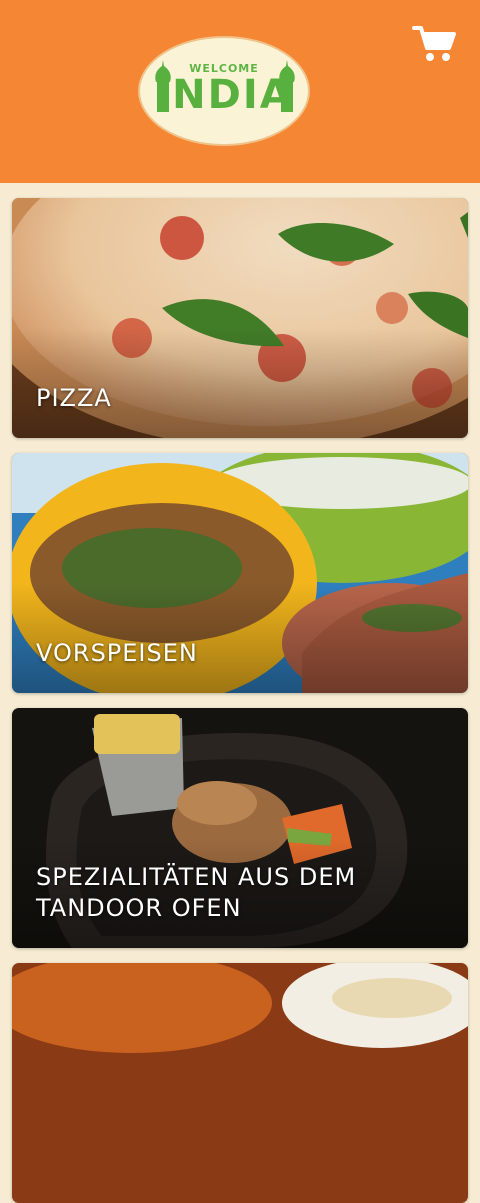 The height and width of the screenshot is (1203, 480). Describe the element at coordinates (224, 95) in the screenshot. I see `logo-india-text: INDIA` at that location.